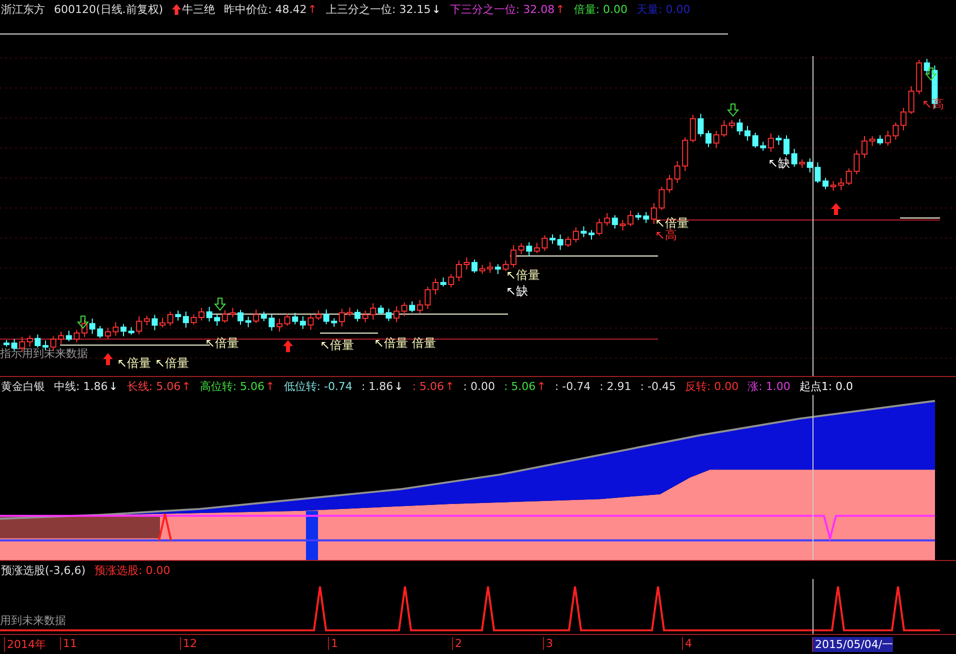 The image size is (956, 654). I want to click on warning-note: 用到未来数据, so click(33, 620).